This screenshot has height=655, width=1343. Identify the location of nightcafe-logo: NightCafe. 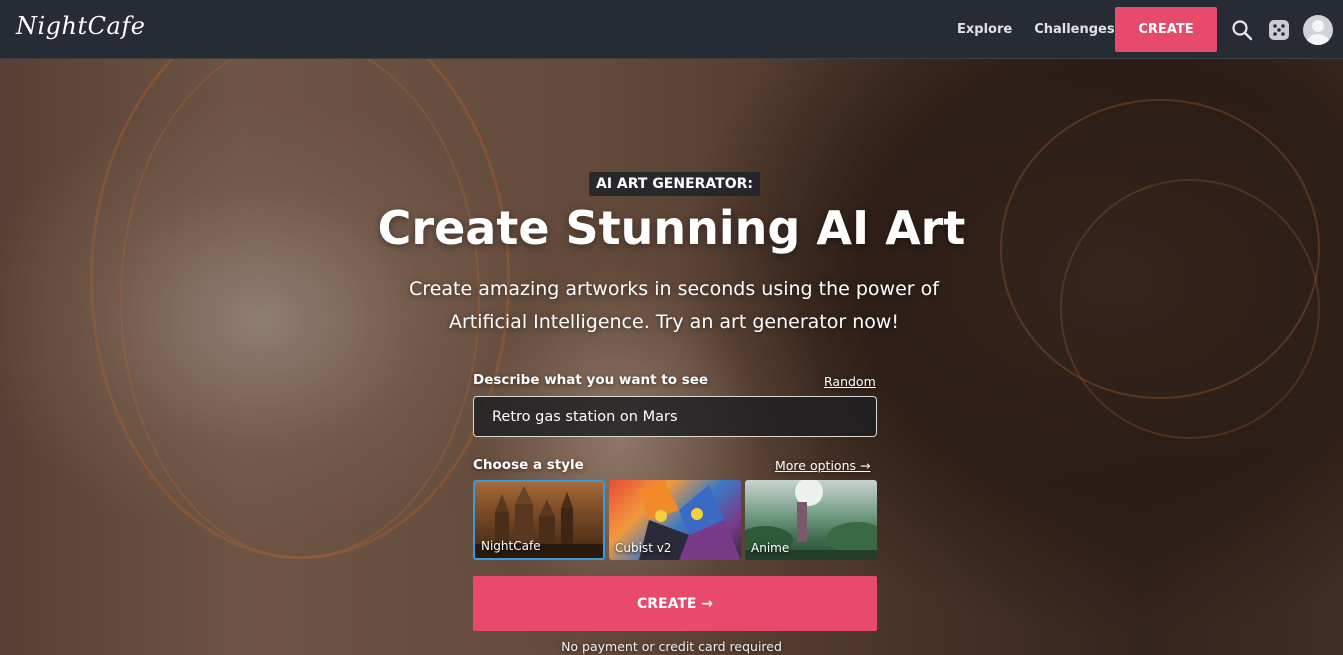
(80, 26).